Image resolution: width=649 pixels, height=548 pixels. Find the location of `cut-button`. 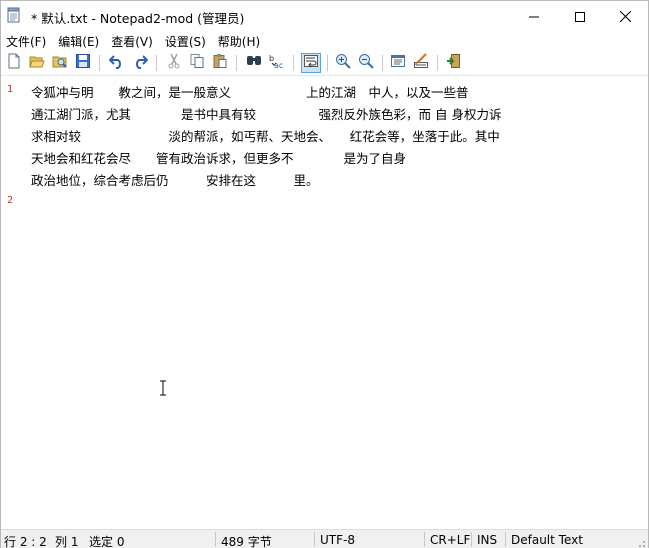

cut-button is located at coordinates (174, 63).